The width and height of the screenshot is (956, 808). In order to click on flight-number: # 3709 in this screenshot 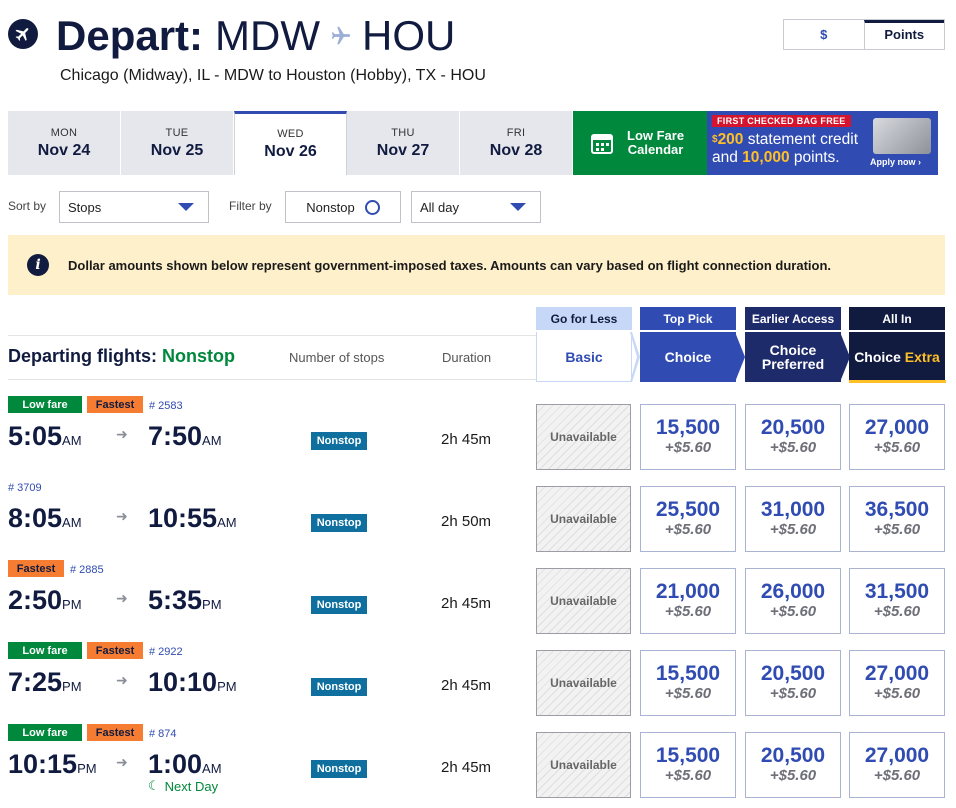, I will do `click(25, 488)`.